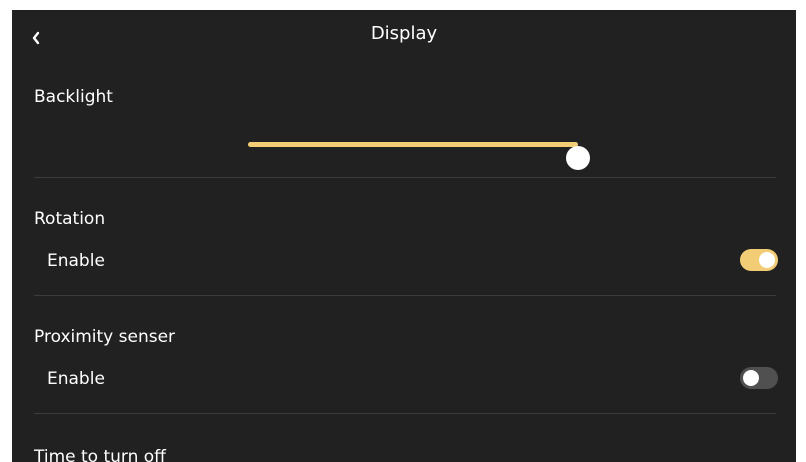 The height and width of the screenshot is (462, 806). Describe the element at coordinates (76, 261) in the screenshot. I see `rotation-enable-label: Enable` at that location.